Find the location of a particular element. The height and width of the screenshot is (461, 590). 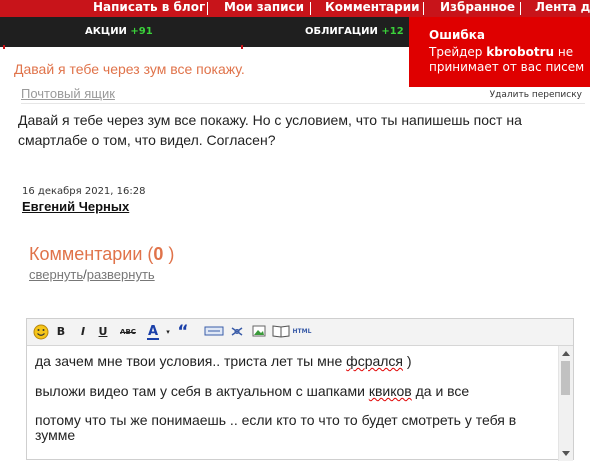

mailbox-link: Почтовый ящик is located at coordinates (68, 93).